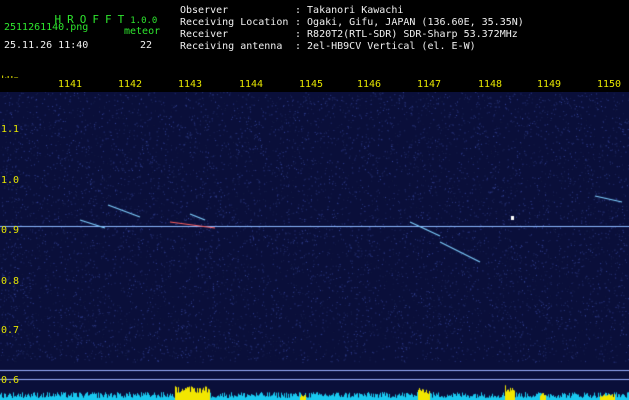 The image size is (629, 400). I want to click on datetime-label: 25.11.26 11:40, so click(46, 45).